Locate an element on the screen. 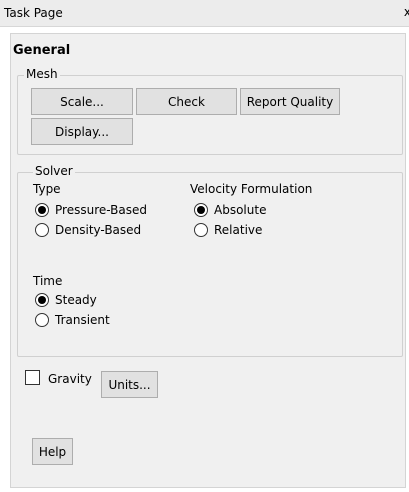  radio-absolute: Absolute is located at coordinates (230, 210).